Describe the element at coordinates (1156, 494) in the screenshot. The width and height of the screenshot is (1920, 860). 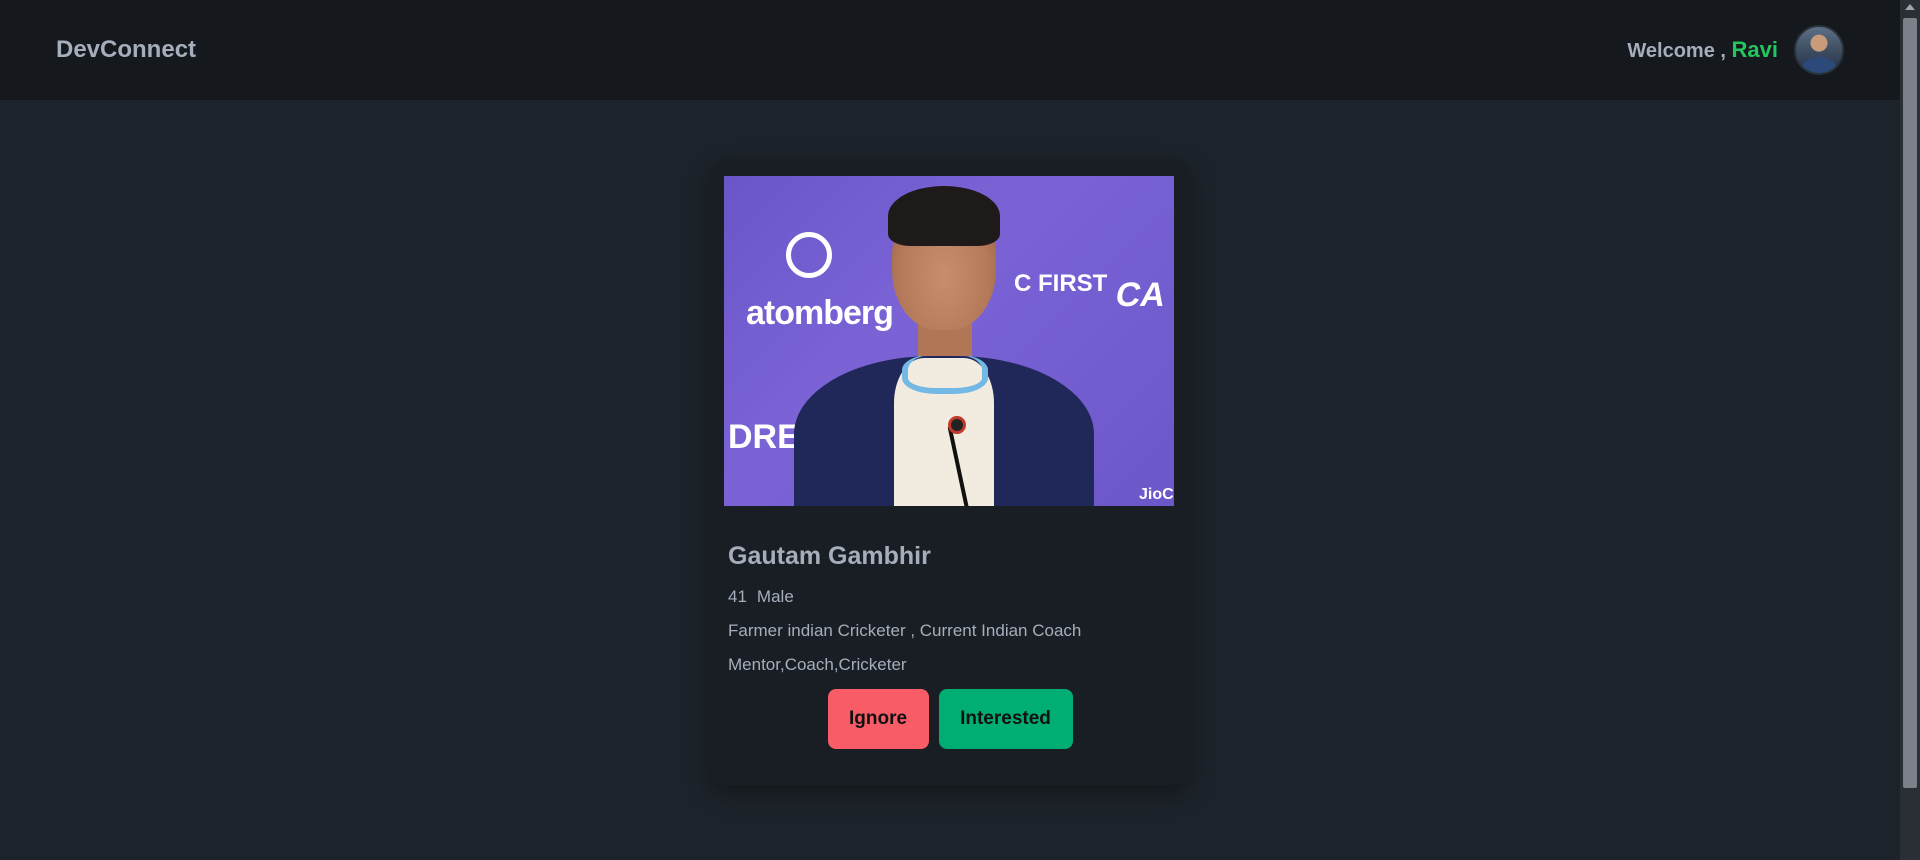
I see `sponsor-text: JioC` at that location.